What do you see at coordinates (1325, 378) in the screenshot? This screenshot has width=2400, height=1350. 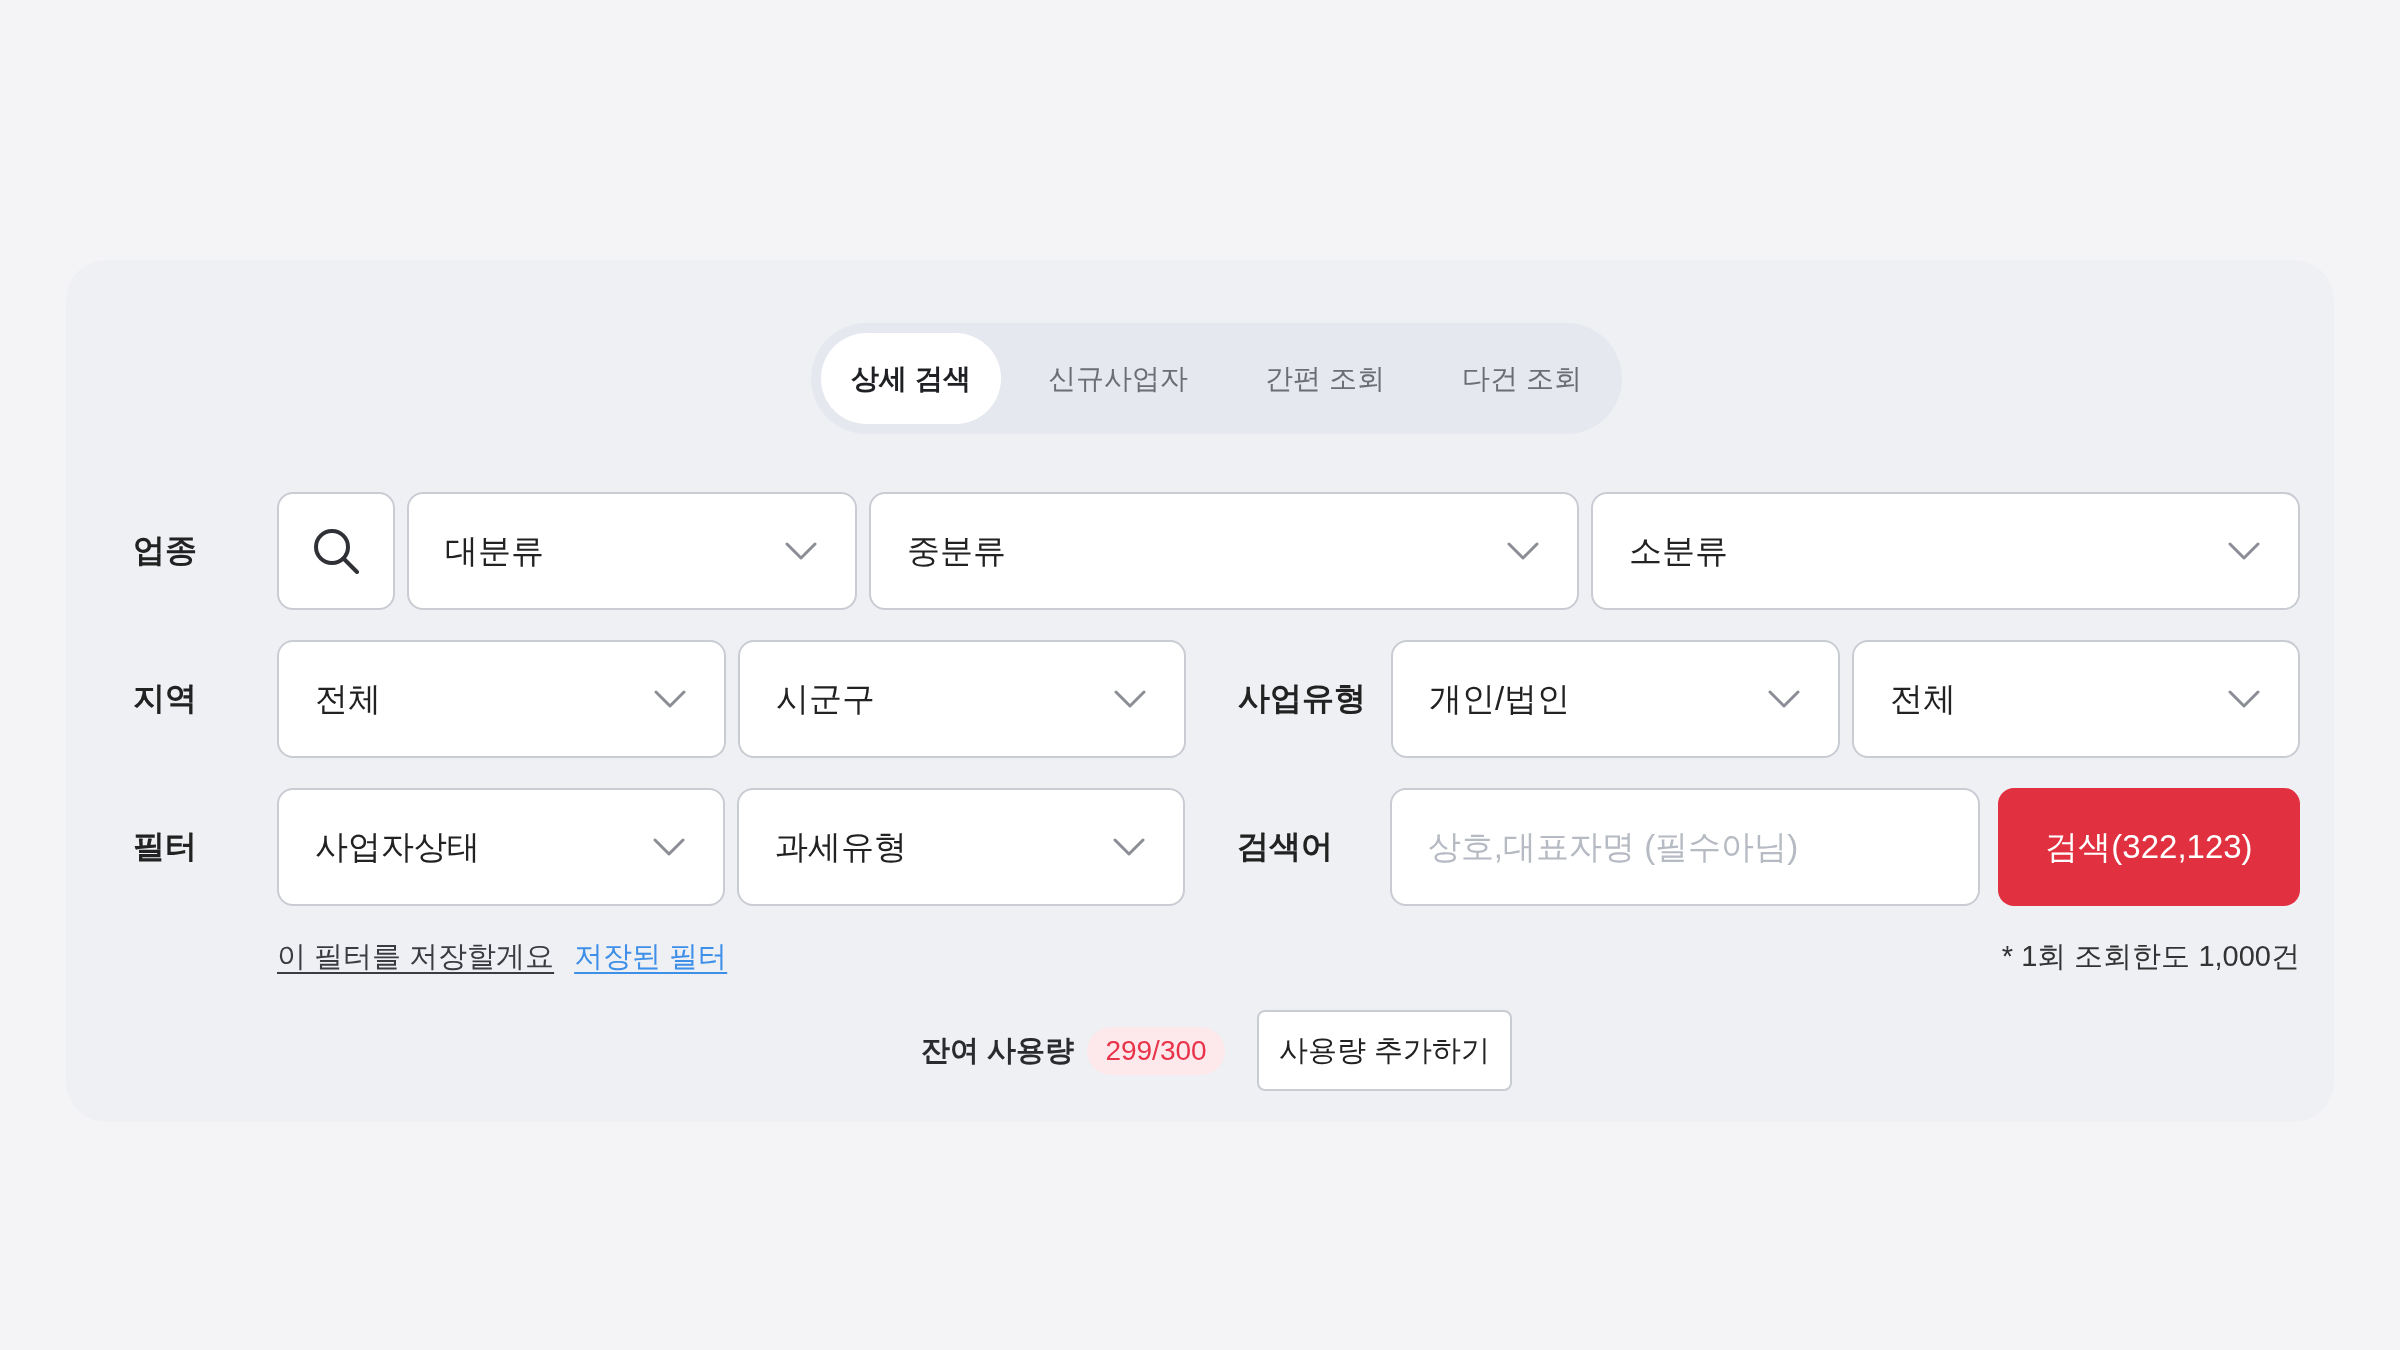 I see `tab: 간편 조회` at bounding box center [1325, 378].